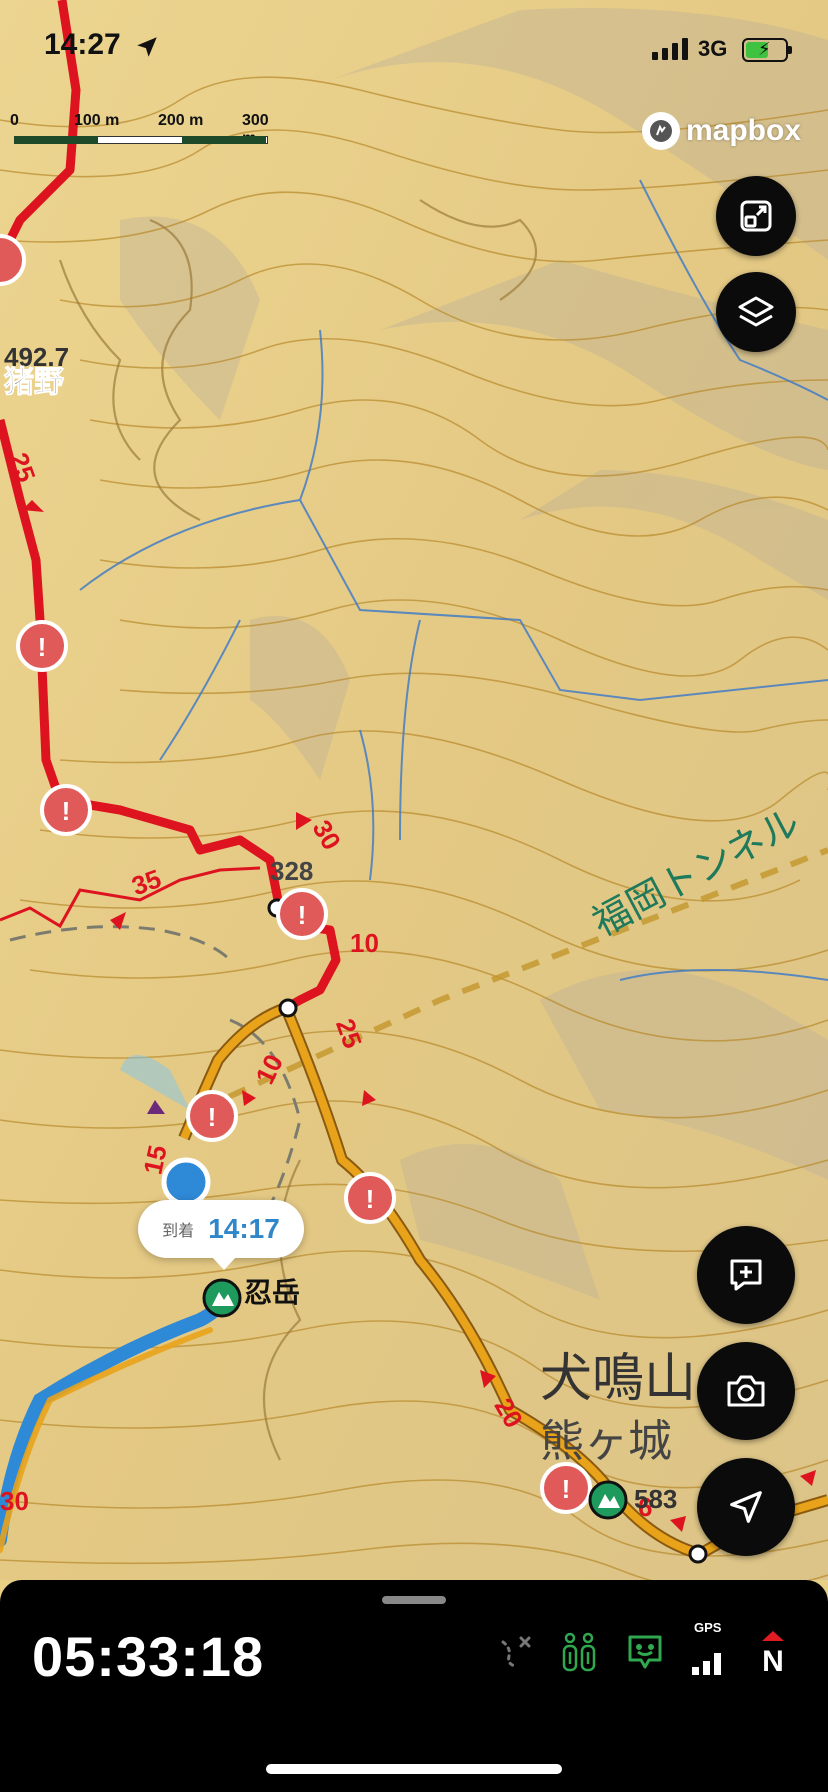 This screenshot has width=828, height=1792. What do you see at coordinates (645, 1652) in the screenshot?
I see `message-status-icon` at bounding box center [645, 1652].